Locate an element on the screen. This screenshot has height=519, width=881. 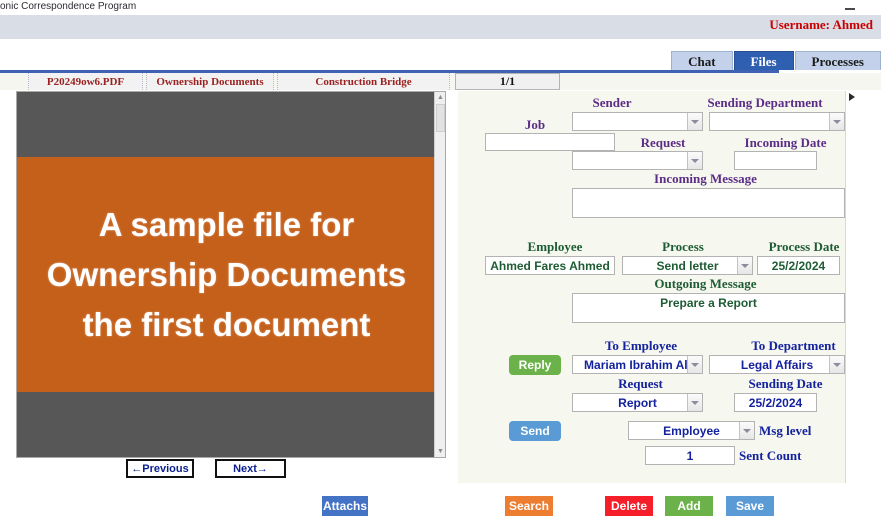
previous-button: ←Previous is located at coordinates (160, 468).